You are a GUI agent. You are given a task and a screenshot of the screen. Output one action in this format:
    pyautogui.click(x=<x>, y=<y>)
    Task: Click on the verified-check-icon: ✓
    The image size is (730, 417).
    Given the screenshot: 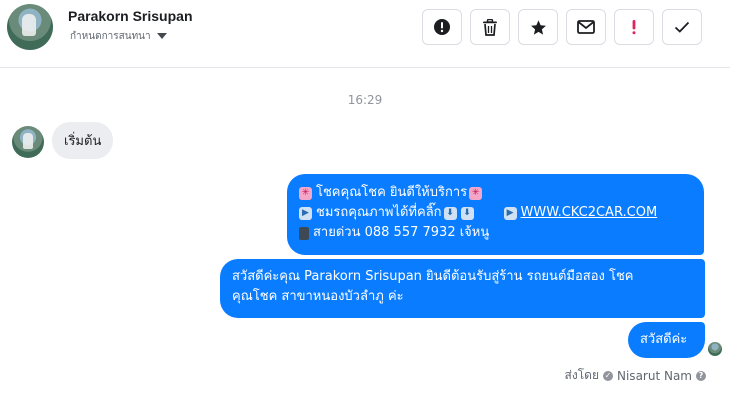 What is the action you would take?
    pyautogui.click(x=608, y=375)
    